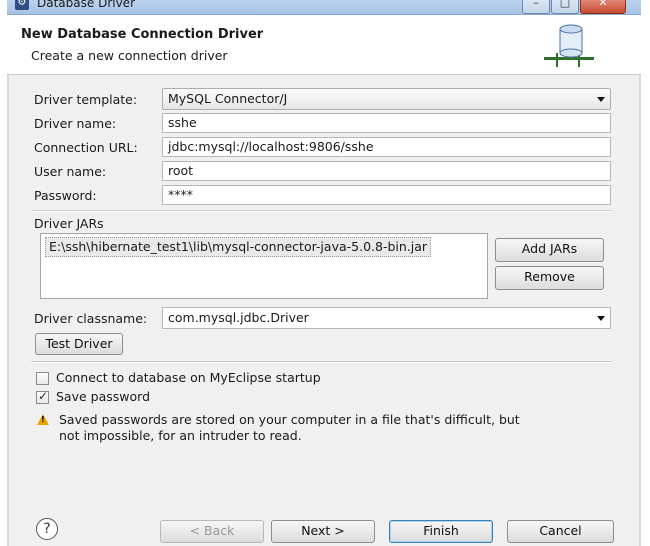 Image resolution: width=650 pixels, height=546 pixels. I want to click on warning-icon: !, so click(43, 419).